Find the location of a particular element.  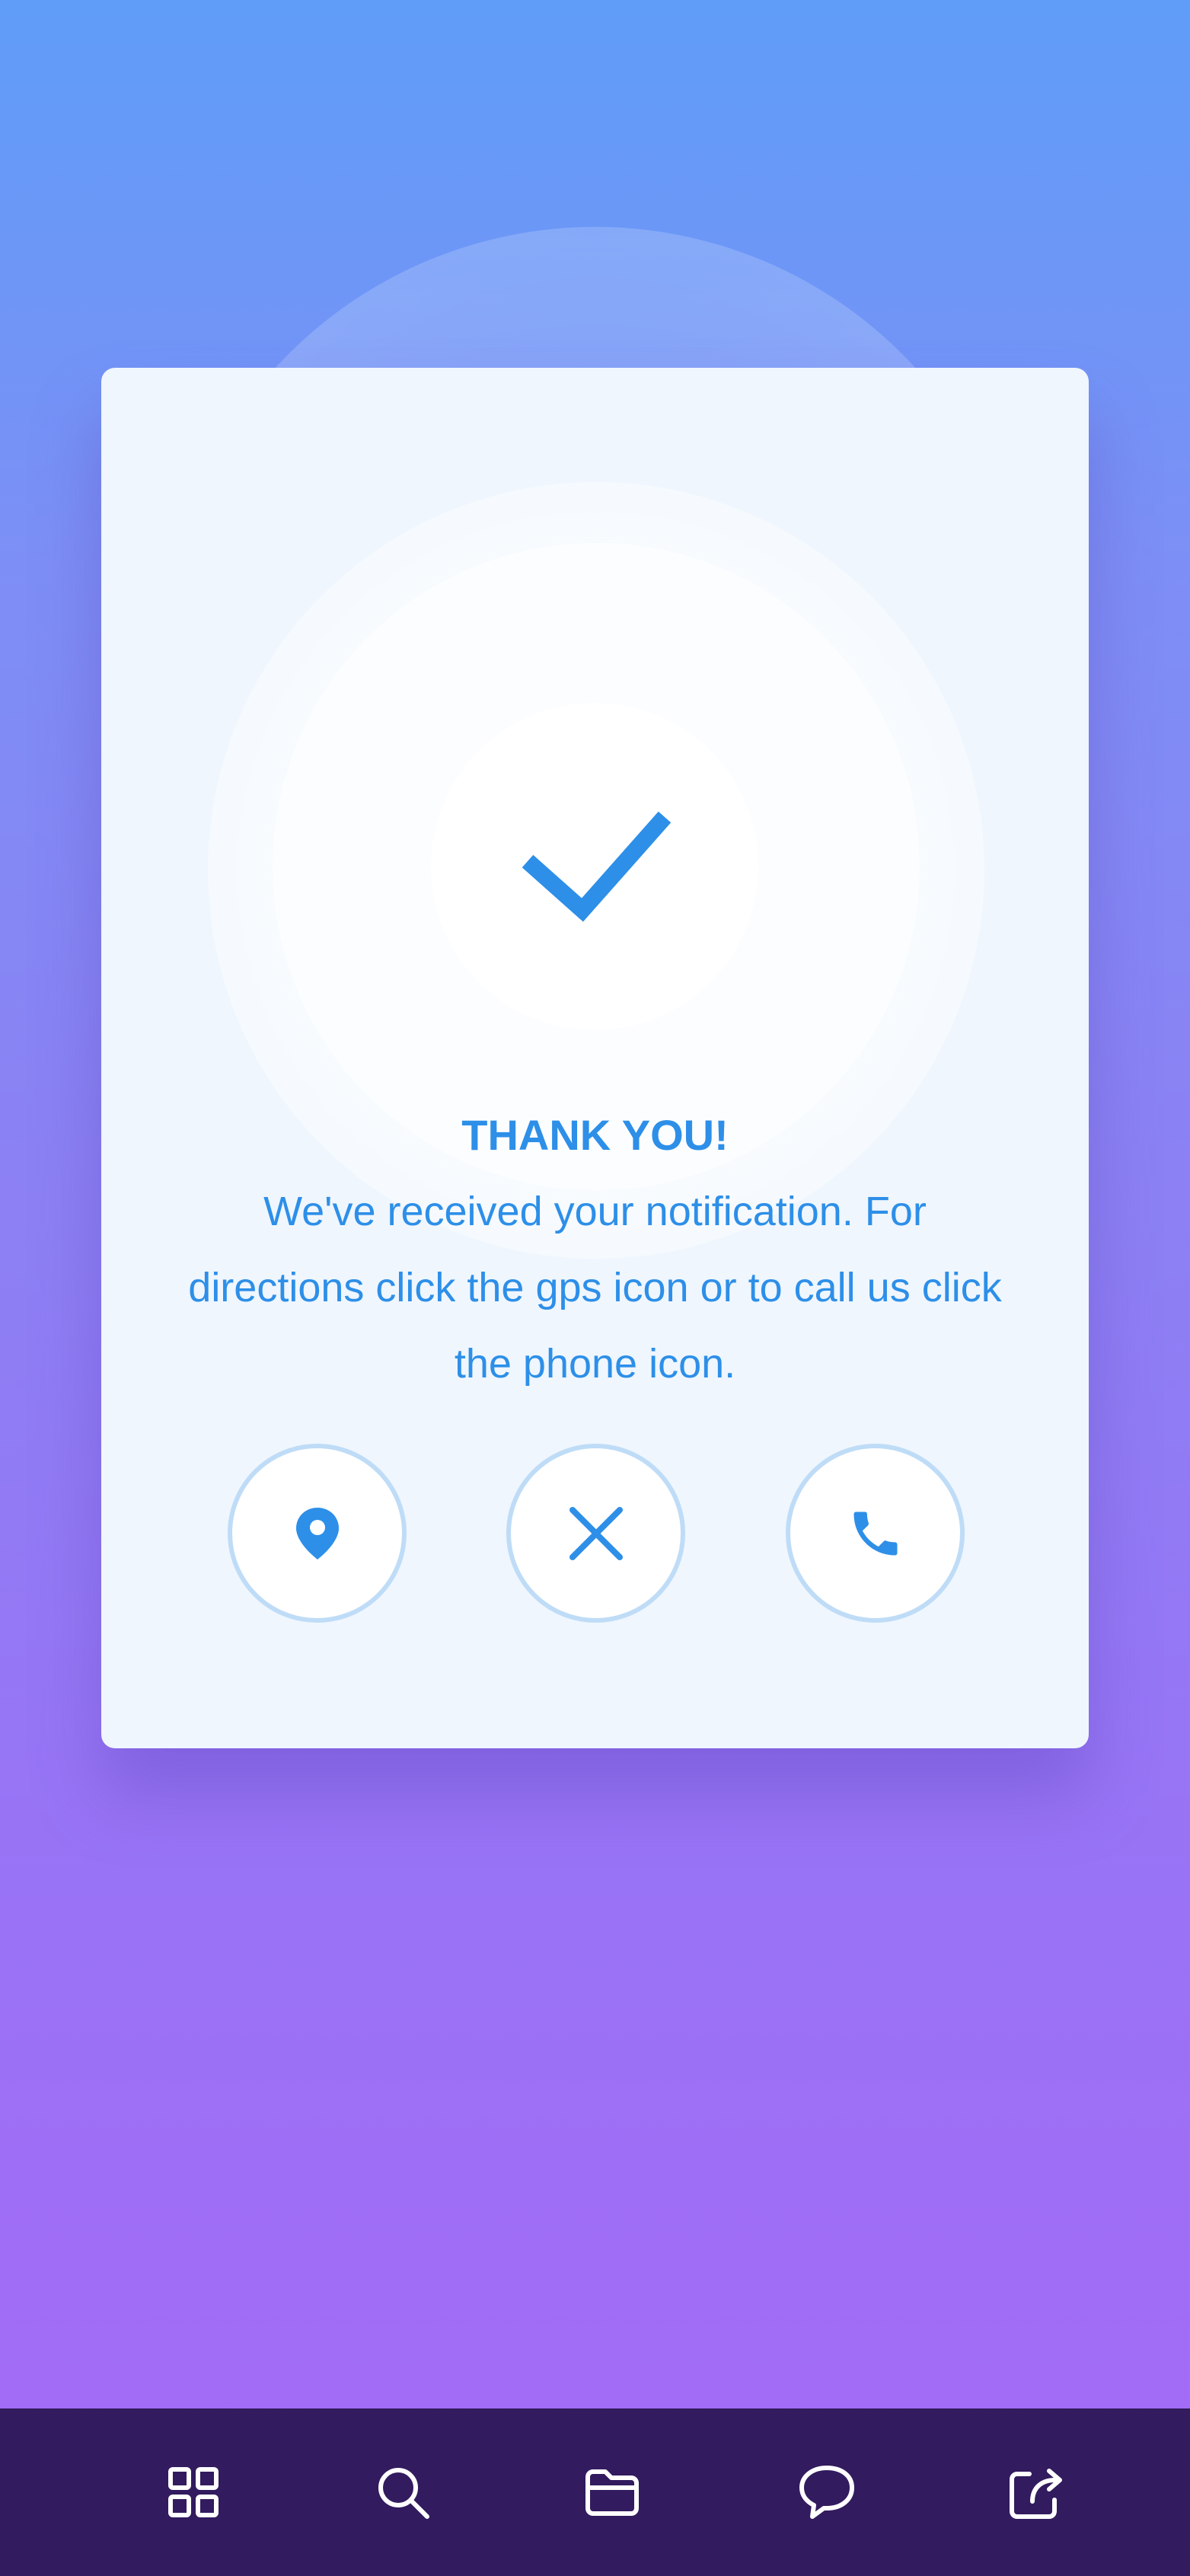

phone-icon is located at coordinates (875, 1533).